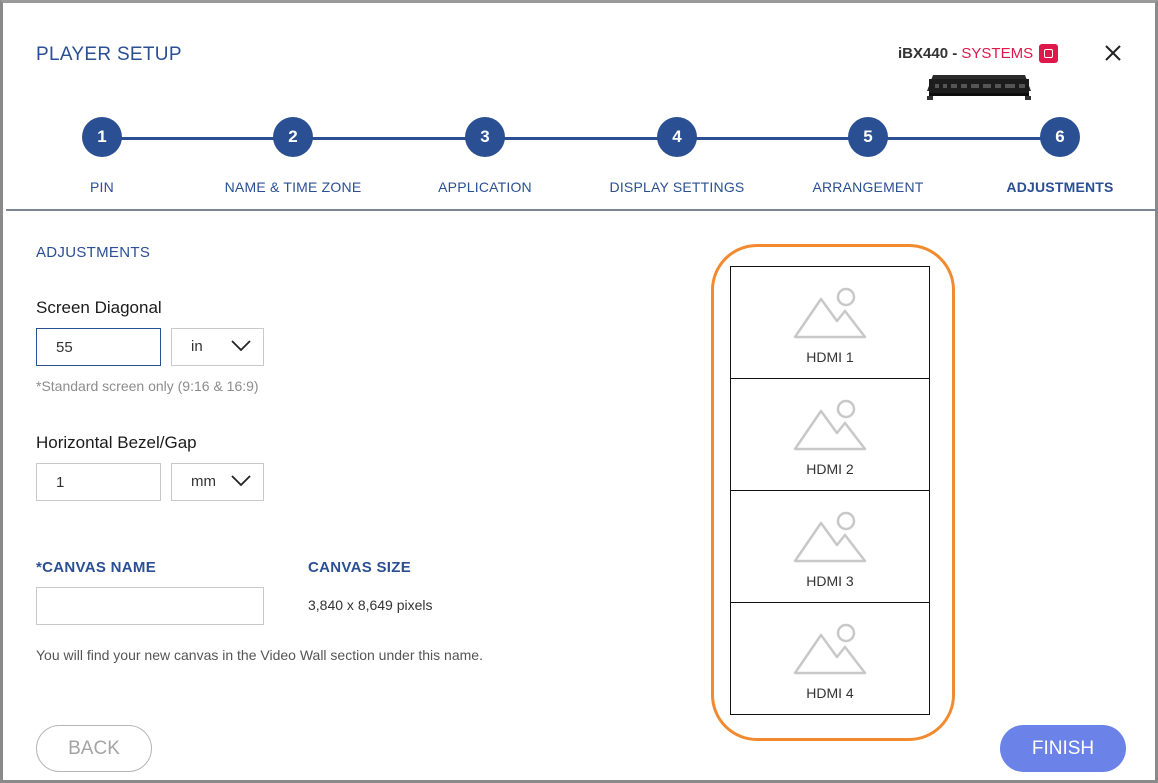 The width and height of the screenshot is (1158, 783). I want to click on step-number: 4, so click(677, 137).